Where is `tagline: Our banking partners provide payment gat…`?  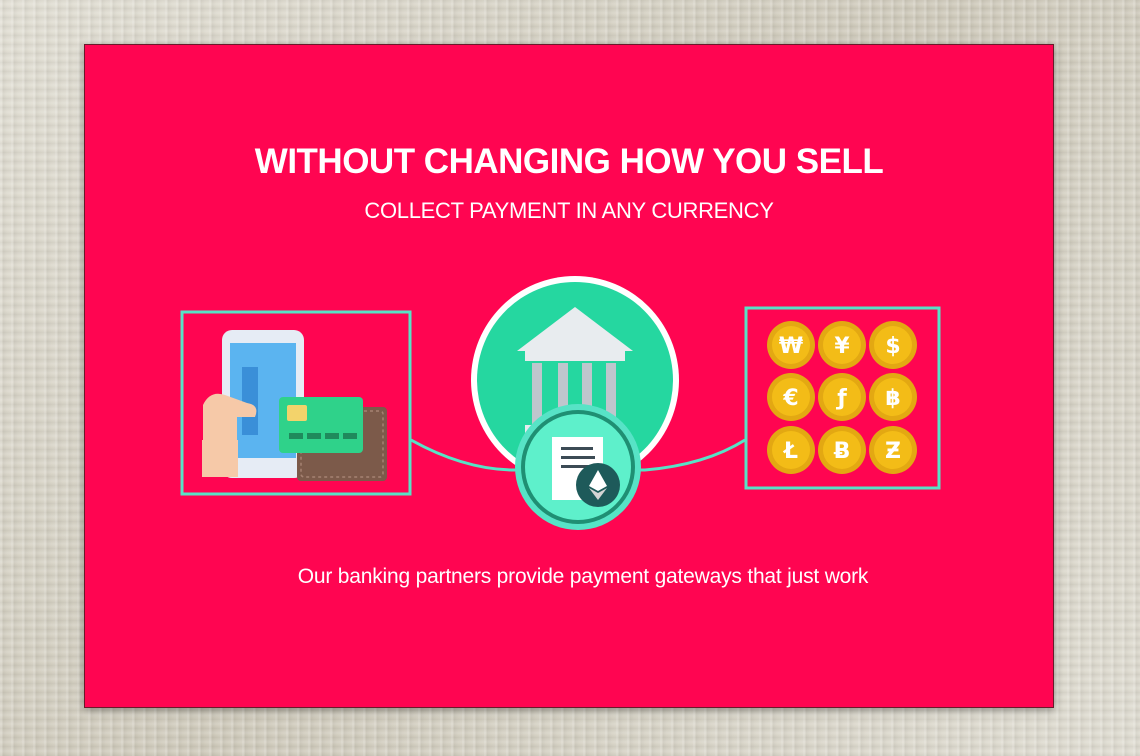 tagline: Our banking partners provide payment gat… is located at coordinates (583, 576).